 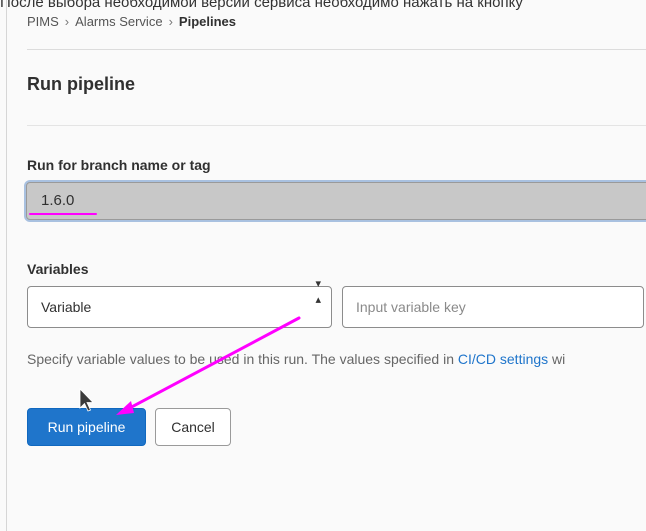 I want to click on branch-select: 1.6.0, so click(x=336, y=201).